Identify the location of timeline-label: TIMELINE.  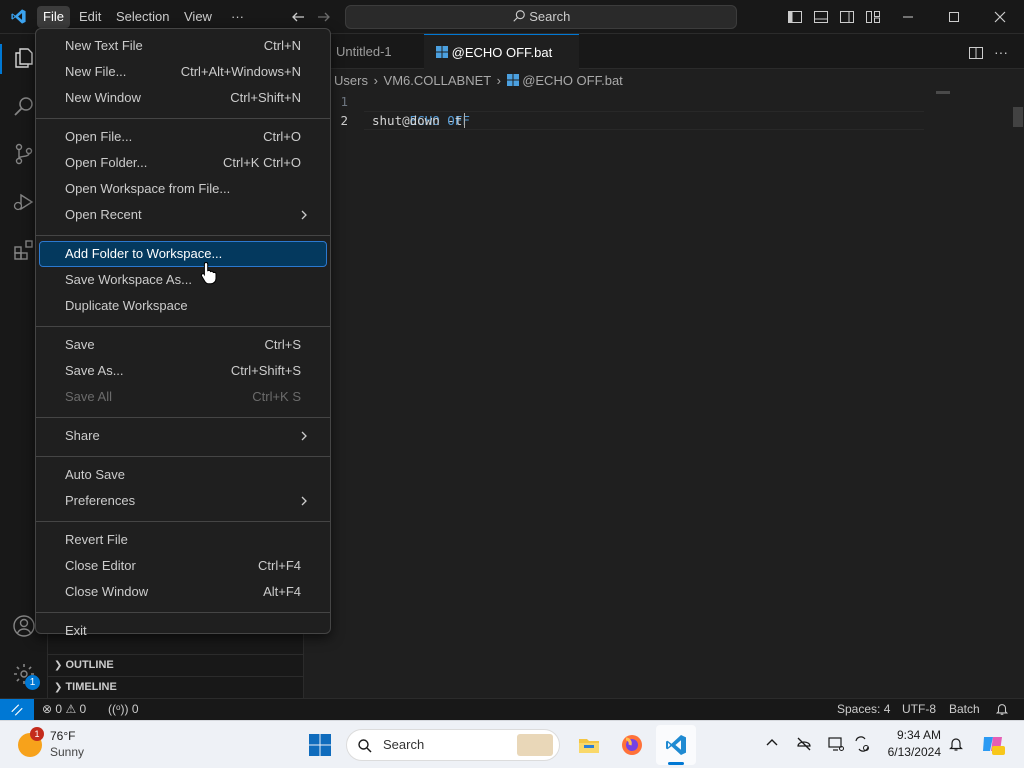
(91, 687).